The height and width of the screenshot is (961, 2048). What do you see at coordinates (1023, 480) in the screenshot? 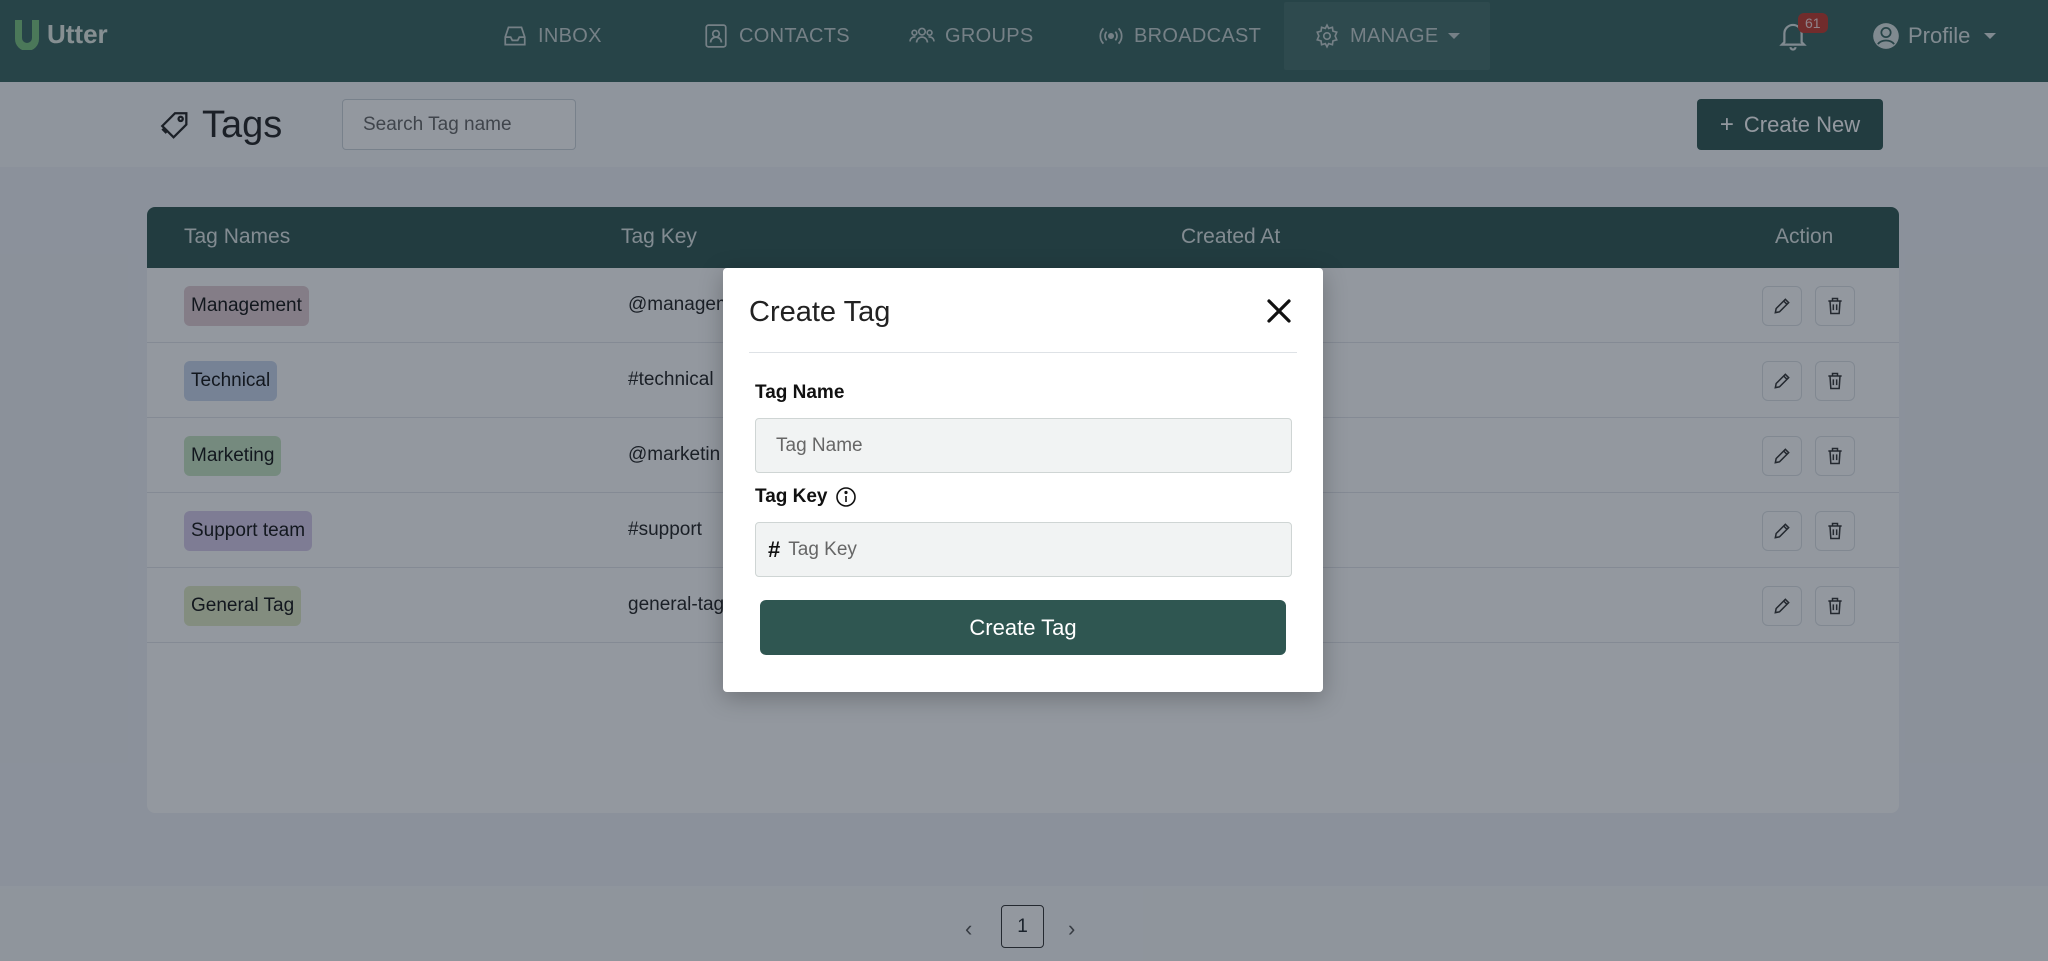
I see `create-tag-modal: Create Tag Tag Name Tag Key # Create Tag` at bounding box center [1023, 480].